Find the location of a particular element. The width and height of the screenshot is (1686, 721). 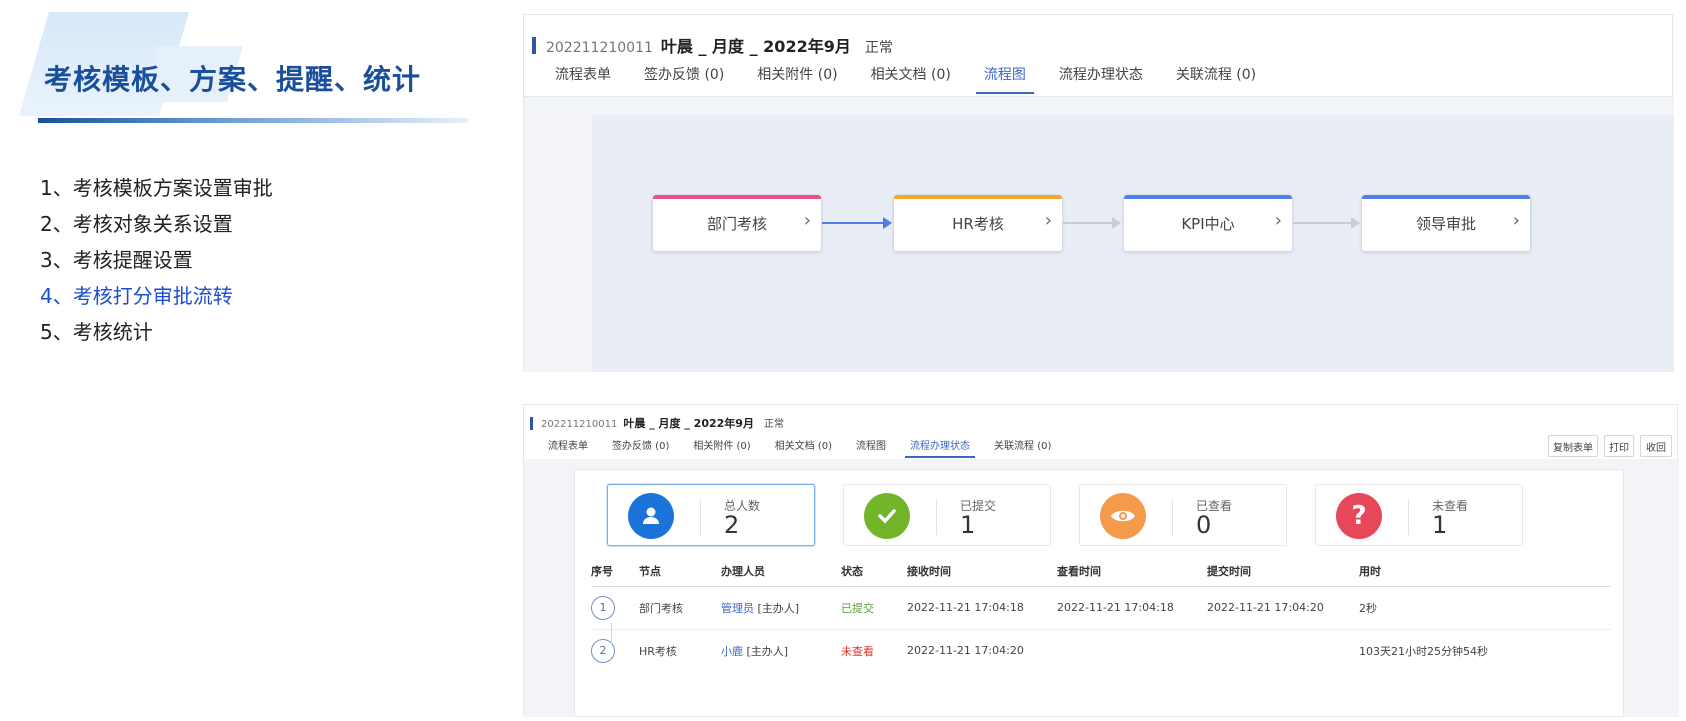

node-label: KPI中心 is located at coordinates (1208, 223).